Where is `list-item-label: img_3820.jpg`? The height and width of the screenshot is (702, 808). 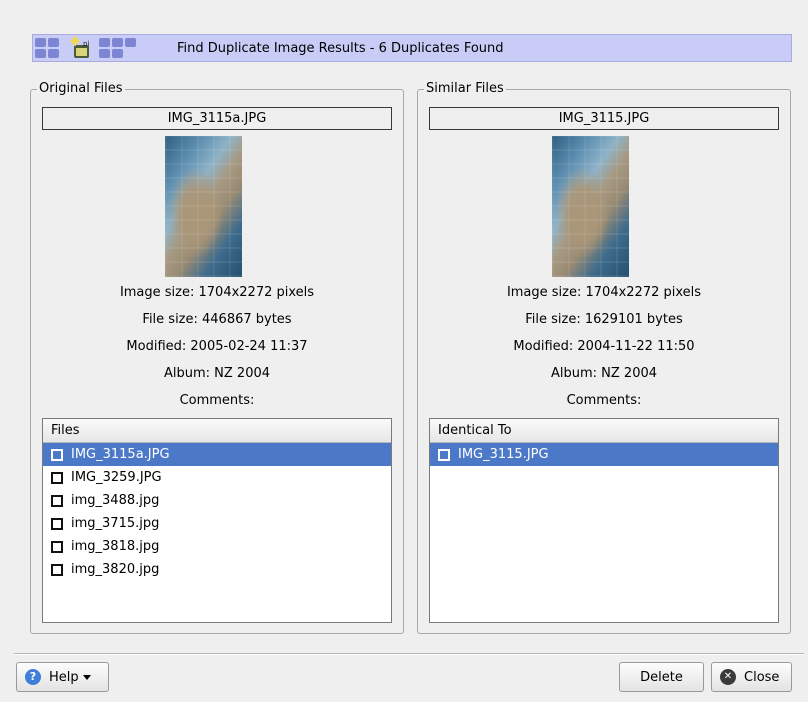 list-item-label: img_3820.jpg is located at coordinates (115, 569).